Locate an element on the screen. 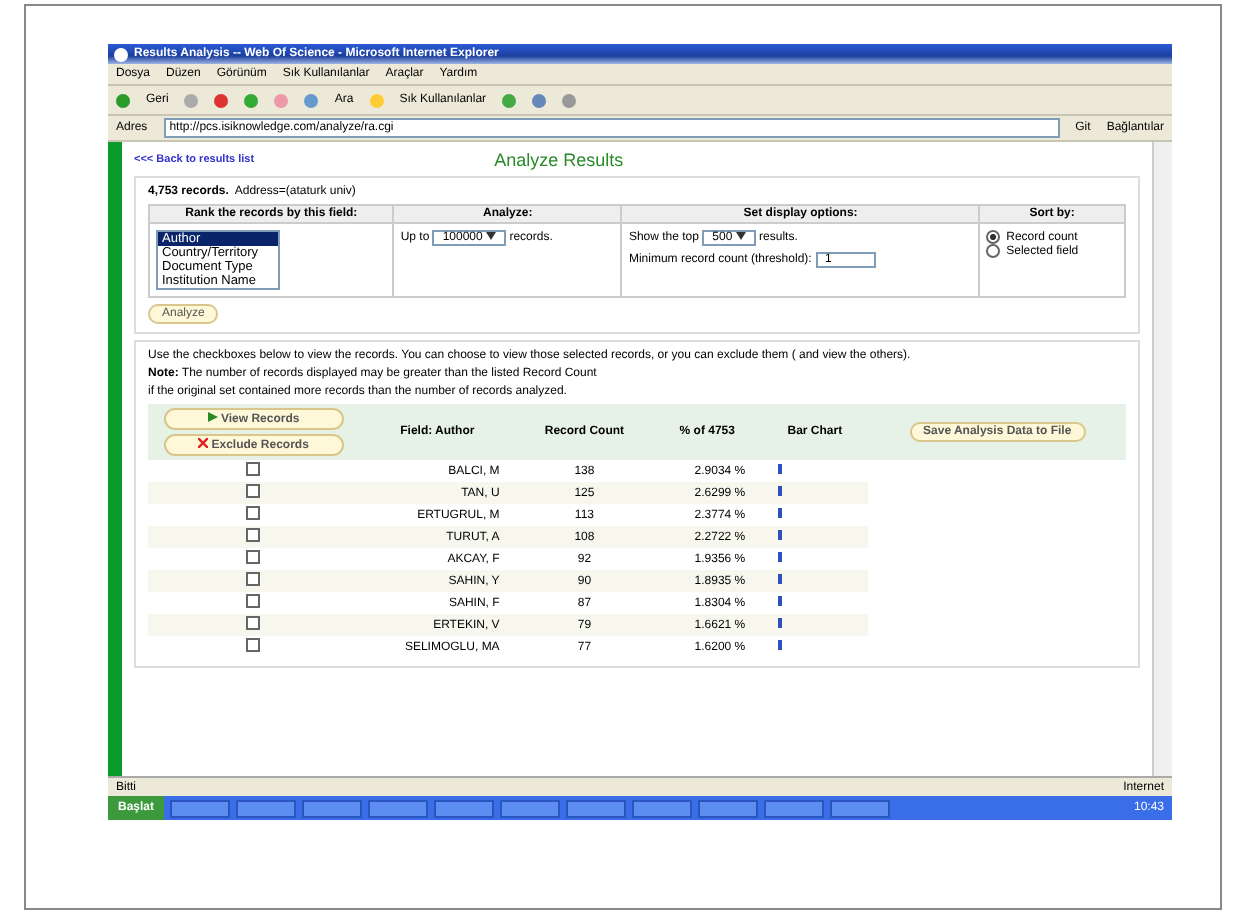 The height and width of the screenshot is (918, 1242). cross-icon is located at coordinates (203, 443).